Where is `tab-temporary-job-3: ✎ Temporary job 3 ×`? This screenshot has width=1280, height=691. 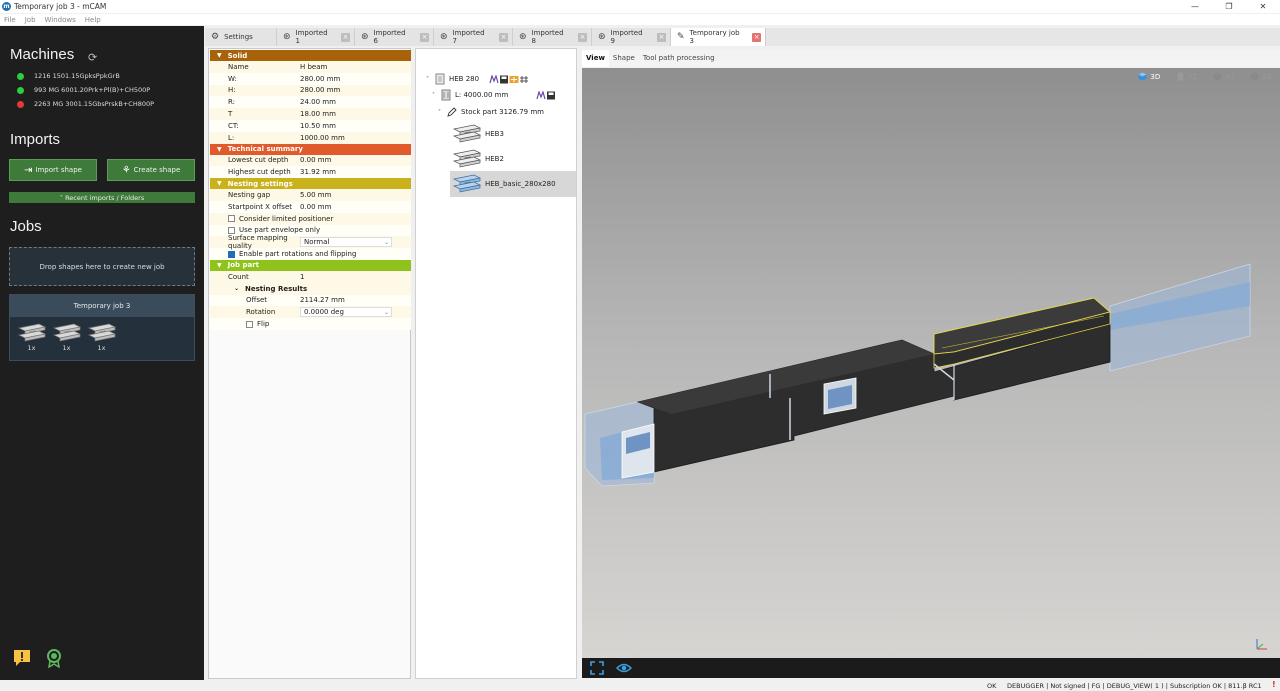 tab-temporary-job-3: ✎ Temporary job 3 × is located at coordinates (718, 37).